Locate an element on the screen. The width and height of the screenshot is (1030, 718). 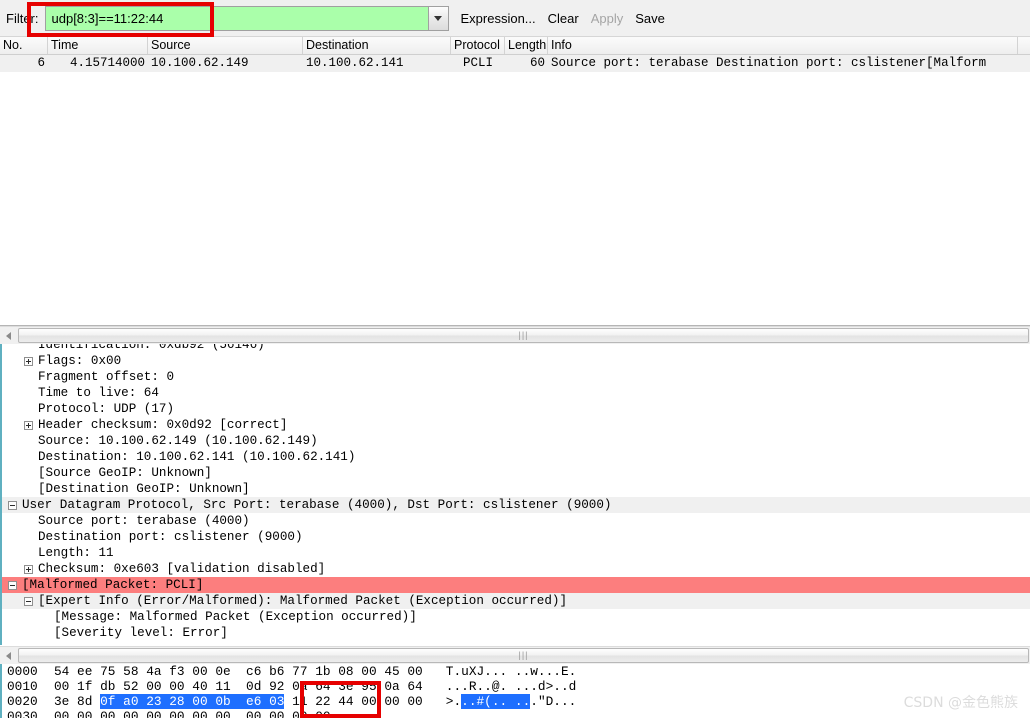
column-header-info: Info is located at coordinates (783, 45).